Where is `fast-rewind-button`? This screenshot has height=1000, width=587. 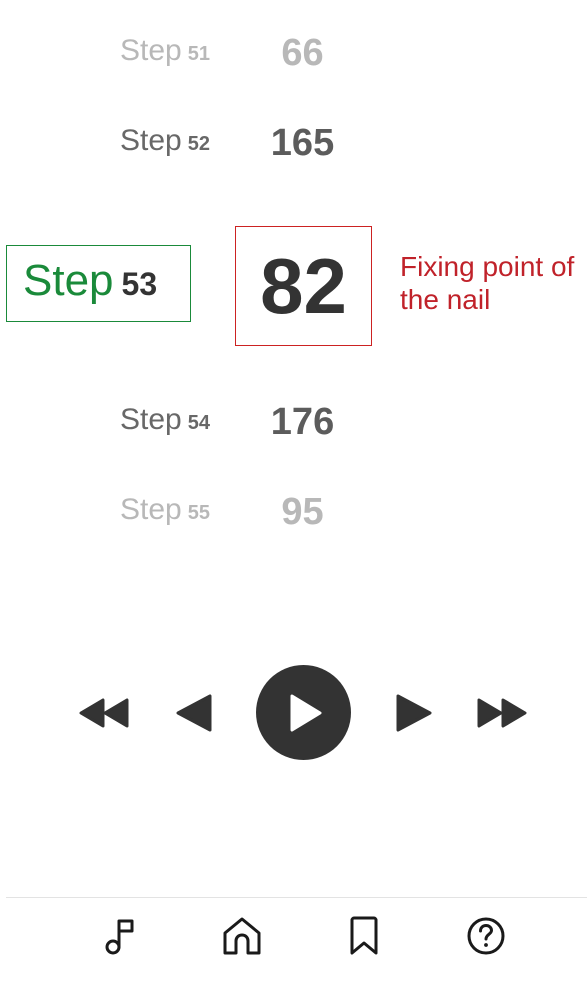 fast-rewind-button is located at coordinates (105, 713).